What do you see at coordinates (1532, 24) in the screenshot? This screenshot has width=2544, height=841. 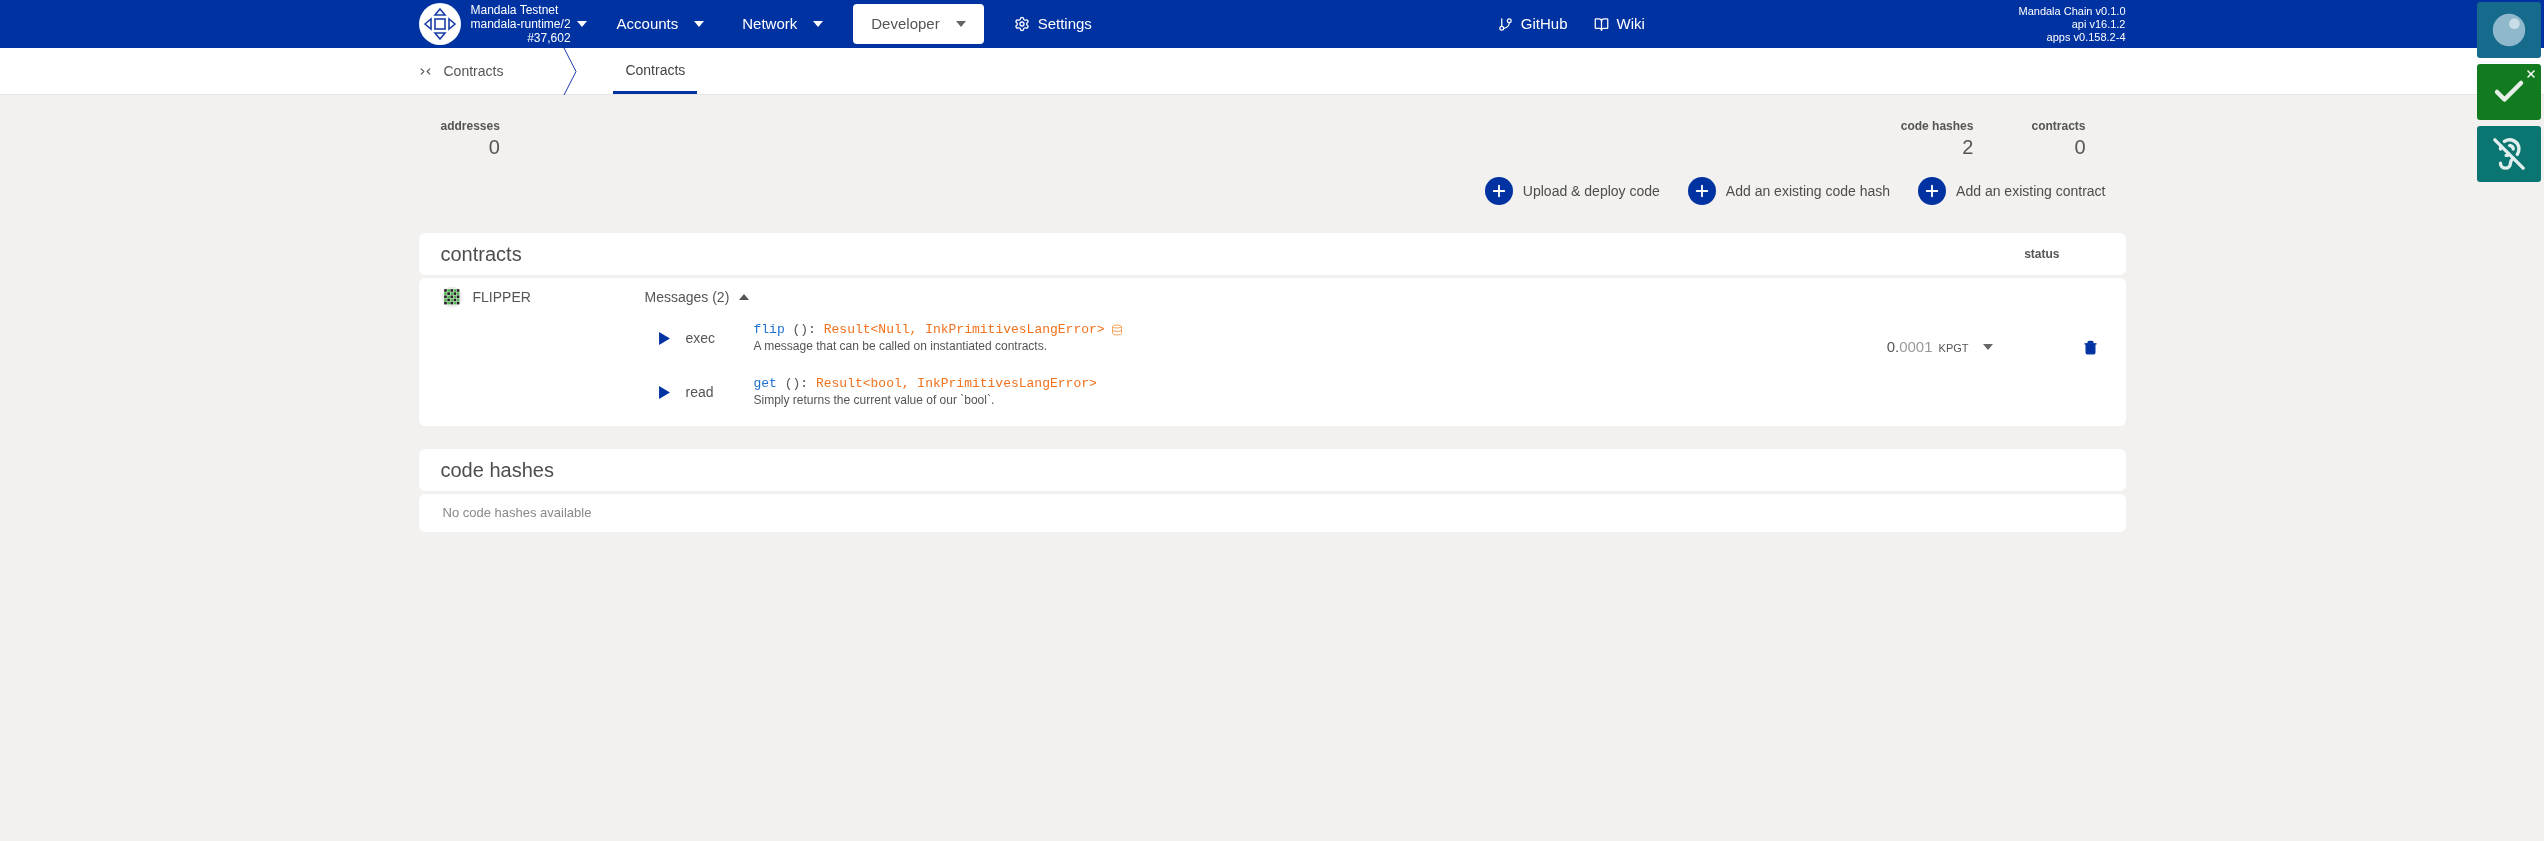 I see `nav-link: GitHub` at bounding box center [1532, 24].